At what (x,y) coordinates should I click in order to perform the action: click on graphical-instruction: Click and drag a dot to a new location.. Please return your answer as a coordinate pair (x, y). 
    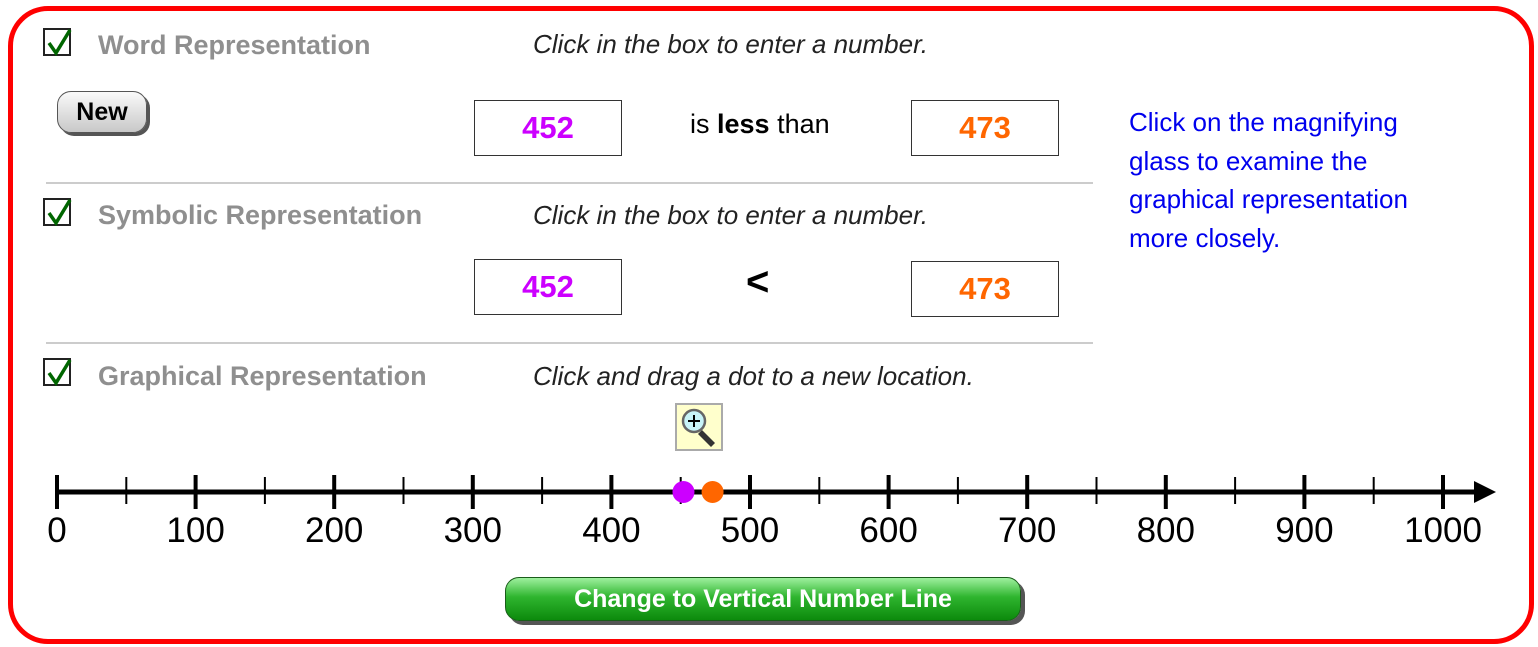
    Looking at the image, I should click on (753, 376).